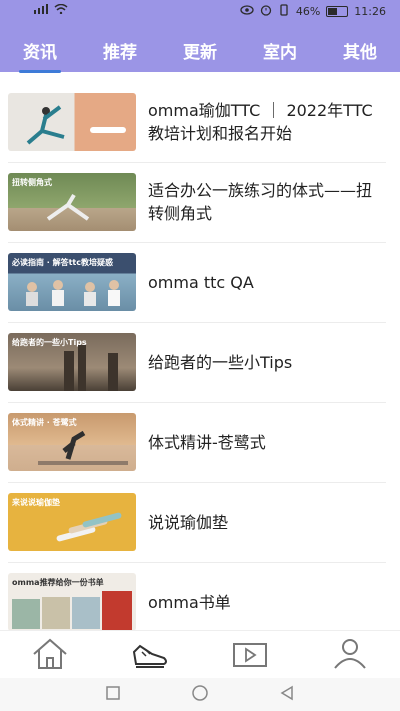 This screenshot has width=400, height=711. What do you see at coordinates (266, 11) in the screenshot?
I see `alarm-icon` at bounding box center [266, 11].